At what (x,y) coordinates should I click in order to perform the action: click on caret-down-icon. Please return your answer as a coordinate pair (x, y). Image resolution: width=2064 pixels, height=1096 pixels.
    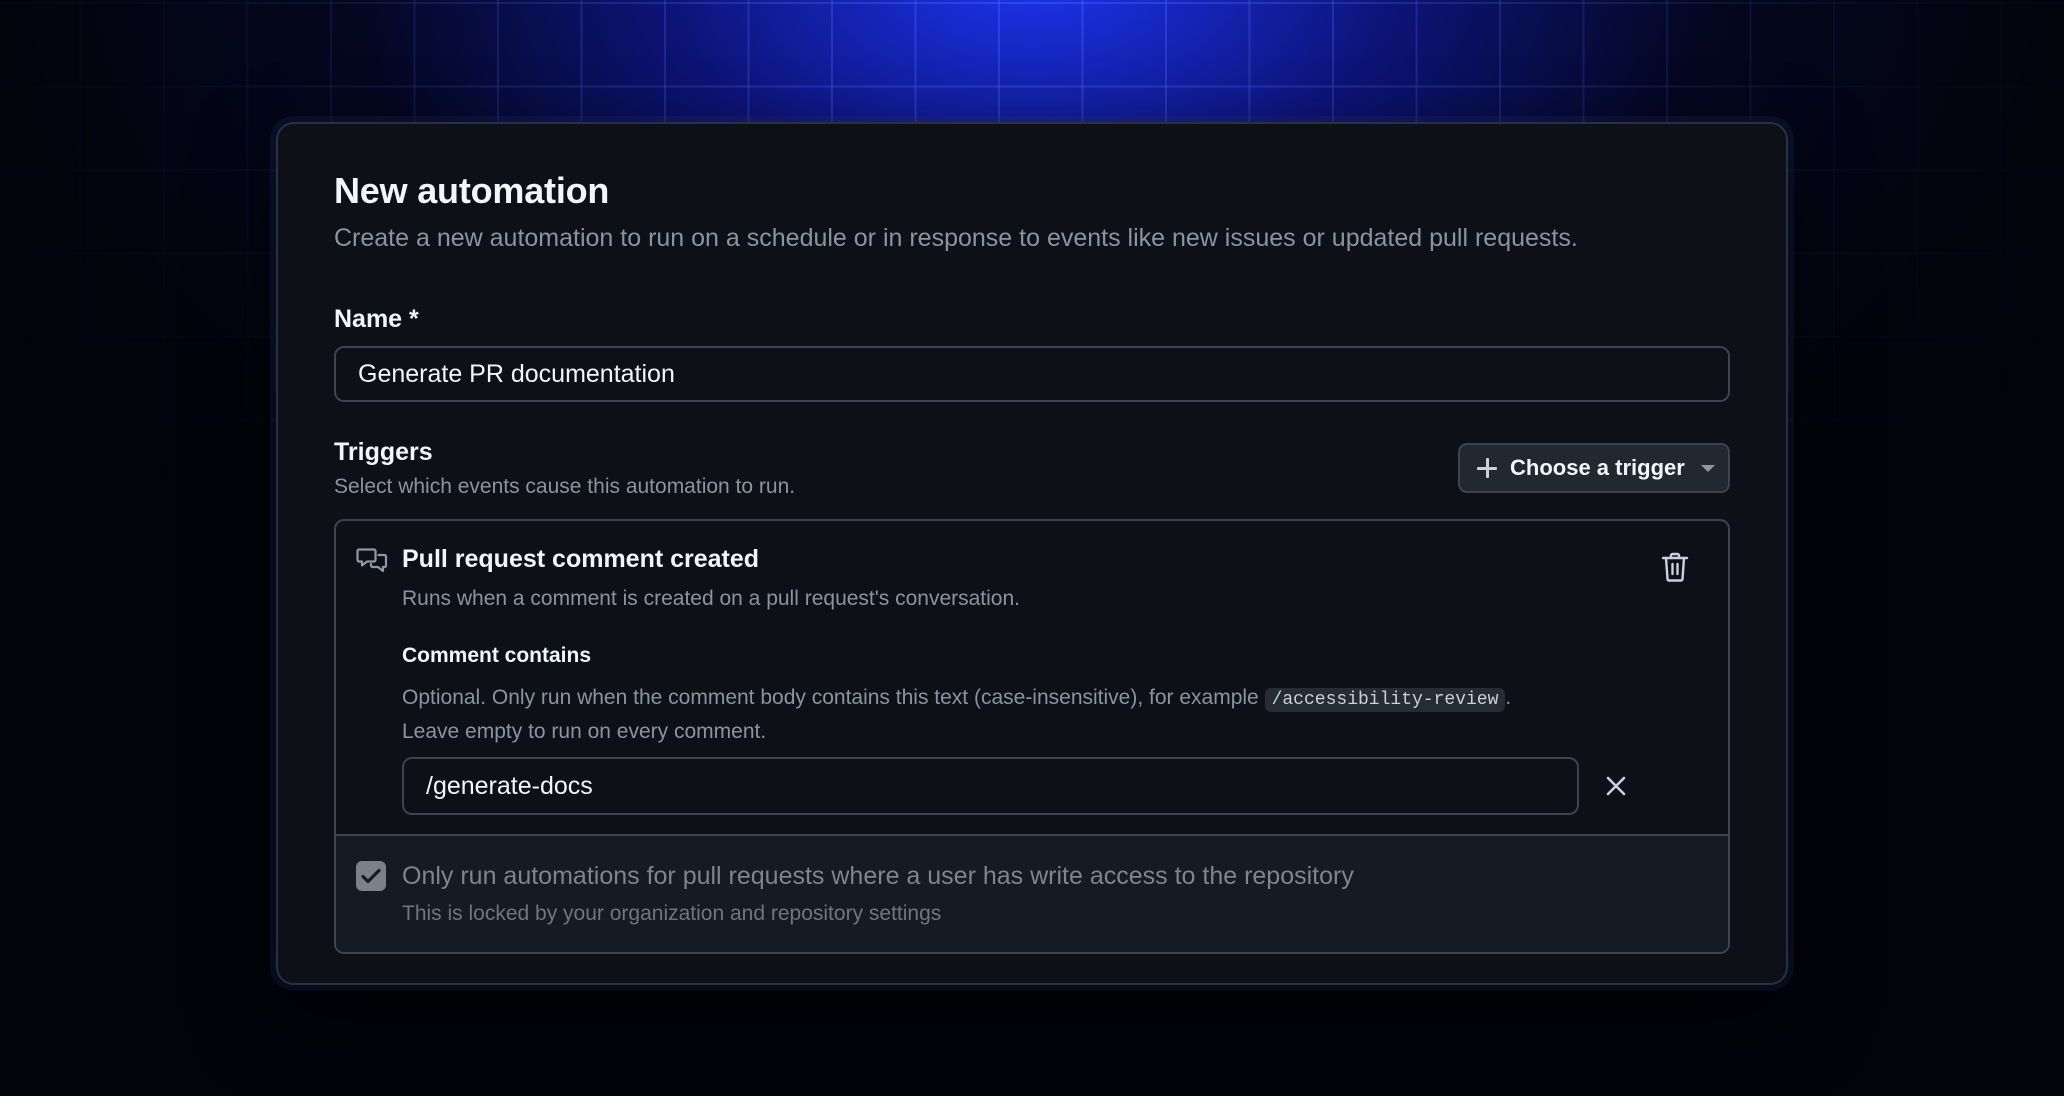
    Looking at the image, I should click on (1707, 468).